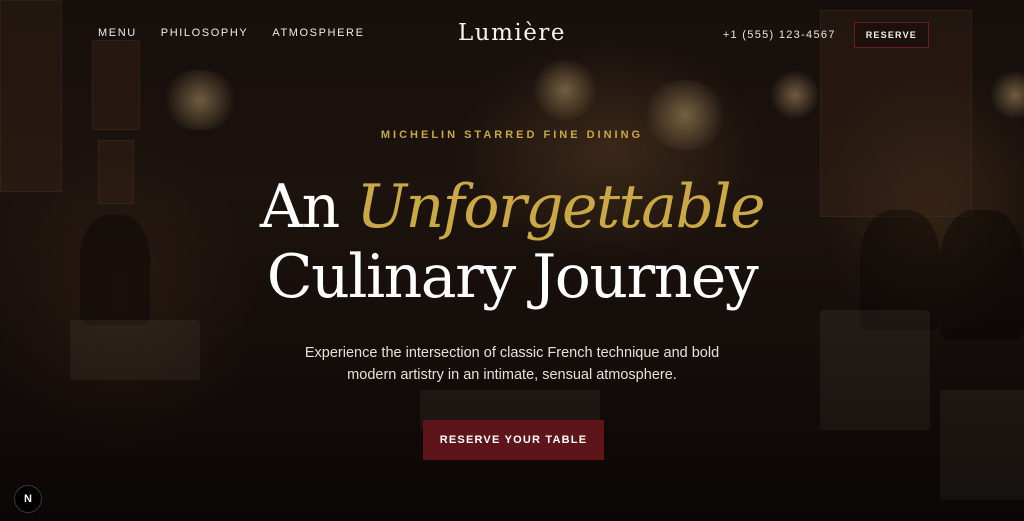 This screenshot has height=521, width=1024. I want to click on nav-actions: +1 (555) 123-4567 RESERVE, so click(826, 35).